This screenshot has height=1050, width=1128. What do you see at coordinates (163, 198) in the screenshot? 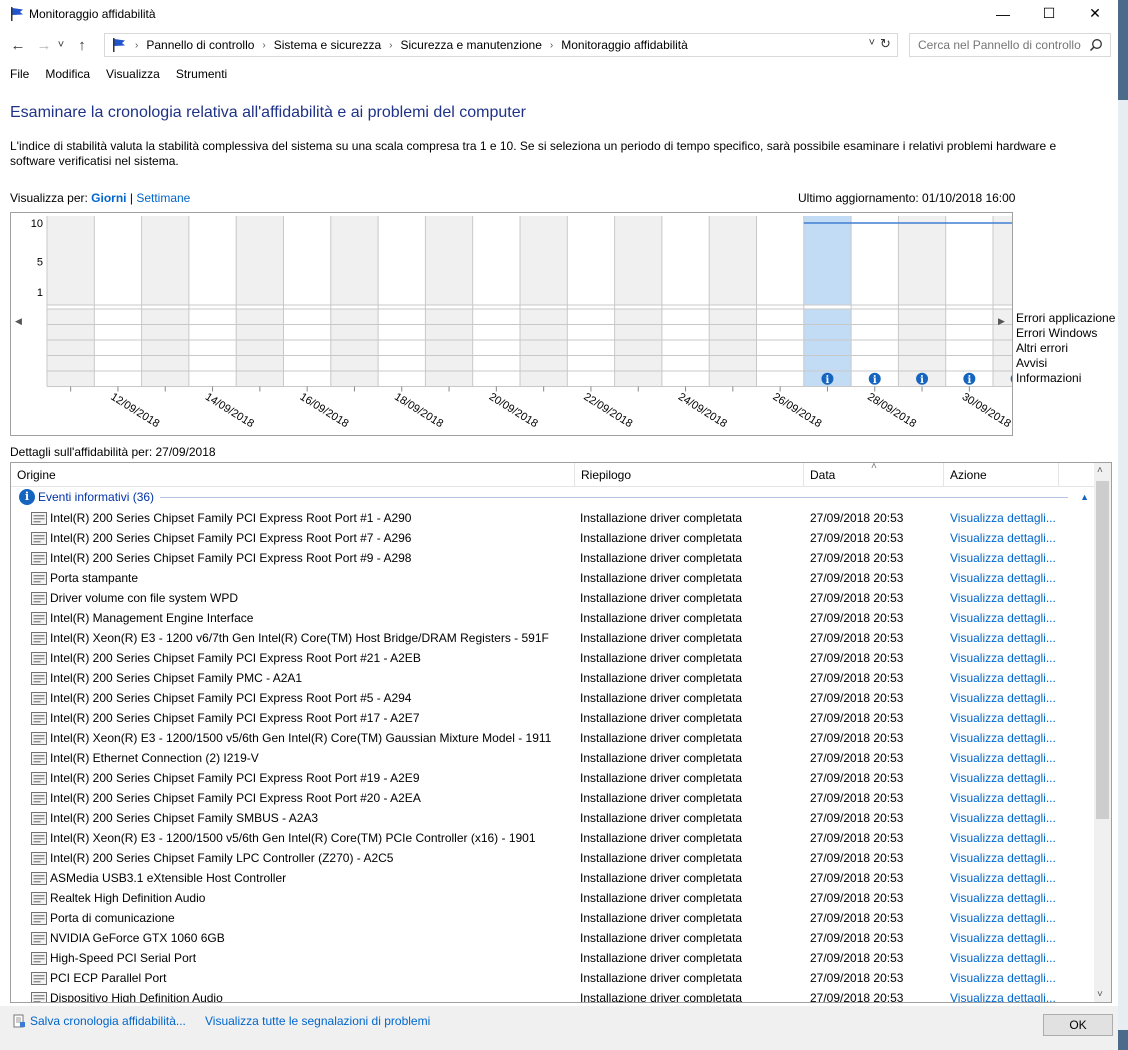
I see `view-weeks-link: Settimane` at bounding box center [163, 198].